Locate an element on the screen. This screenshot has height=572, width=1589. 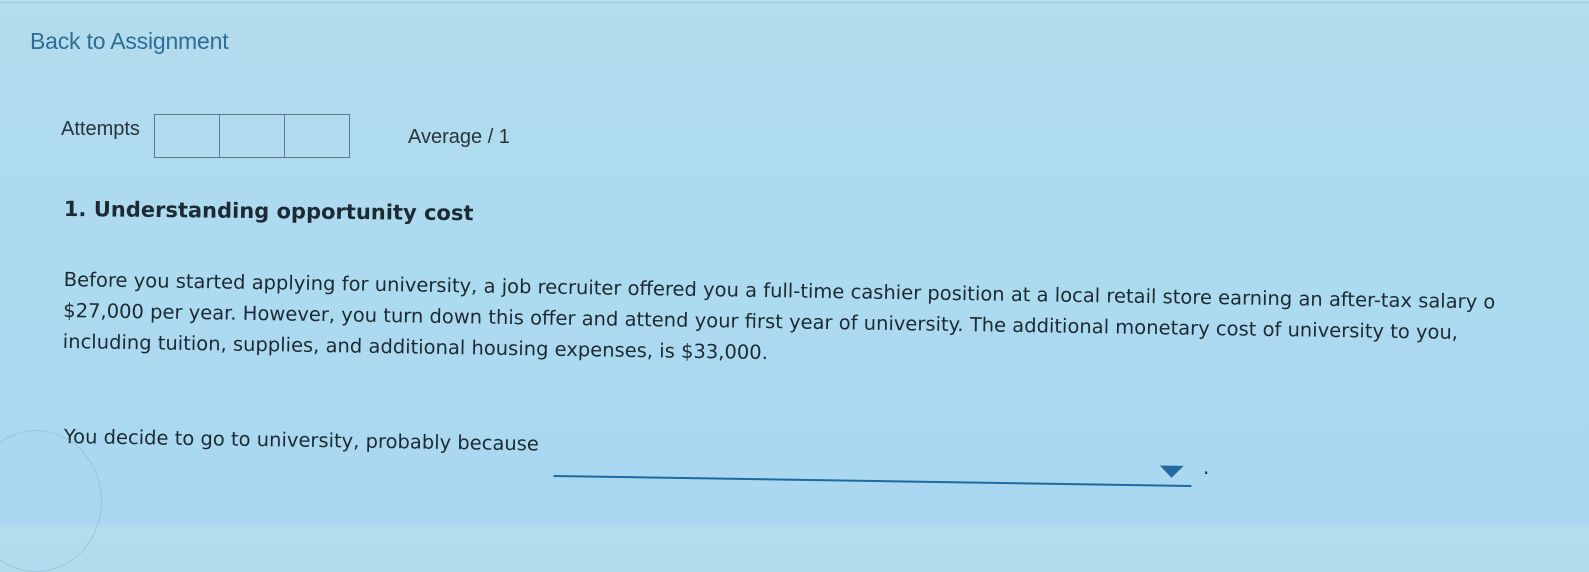
caret-down-icon is located at coordinates (1171, 471).